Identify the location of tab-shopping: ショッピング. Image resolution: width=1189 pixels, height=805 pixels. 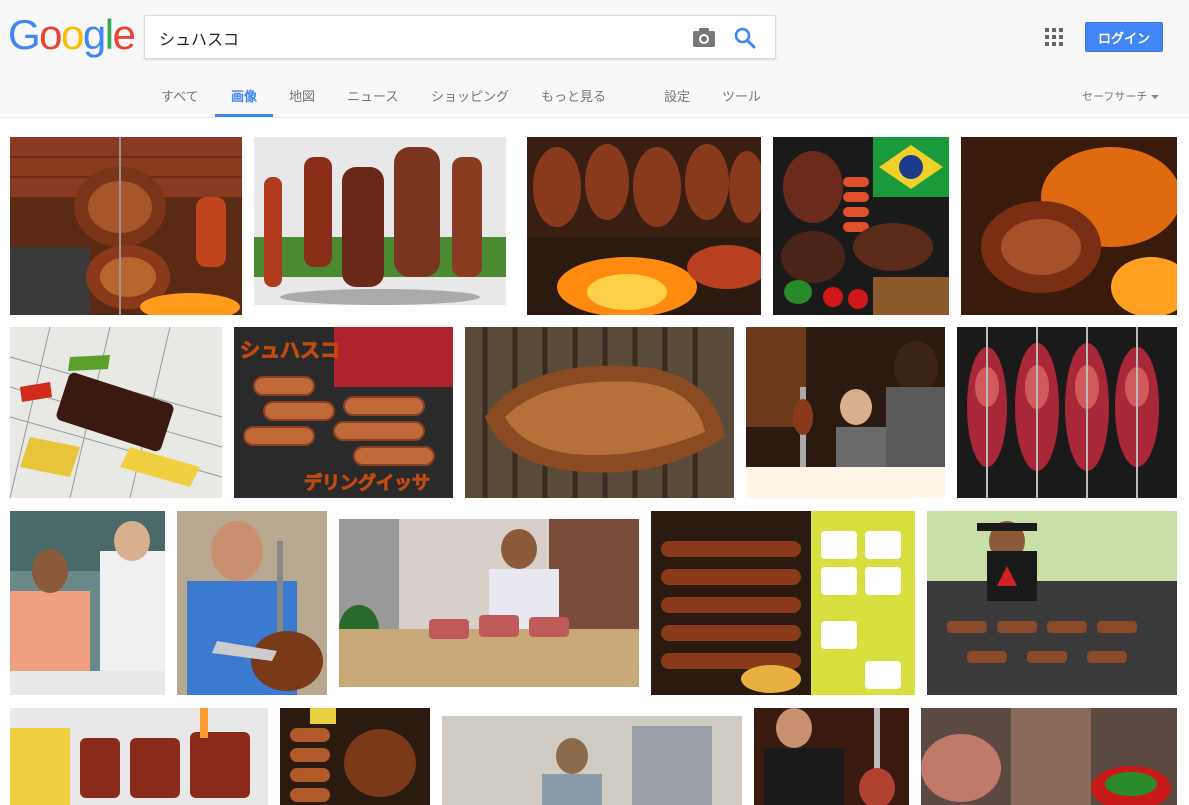
(470, 95).